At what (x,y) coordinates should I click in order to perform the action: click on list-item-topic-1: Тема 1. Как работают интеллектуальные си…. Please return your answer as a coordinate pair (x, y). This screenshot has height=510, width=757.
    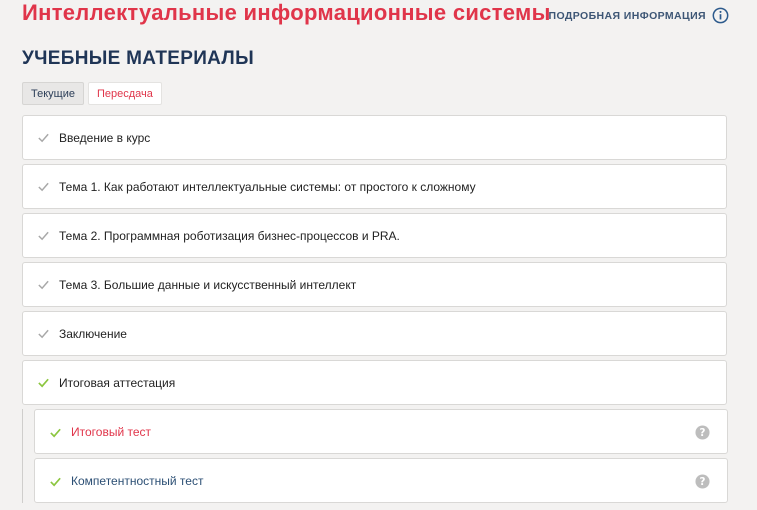
    Looking at the image, I should click on (374, 186).